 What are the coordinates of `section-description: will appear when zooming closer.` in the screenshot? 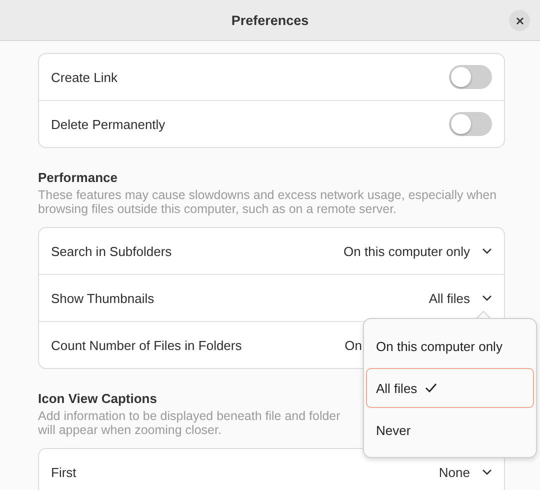 It's located at (130, 430).